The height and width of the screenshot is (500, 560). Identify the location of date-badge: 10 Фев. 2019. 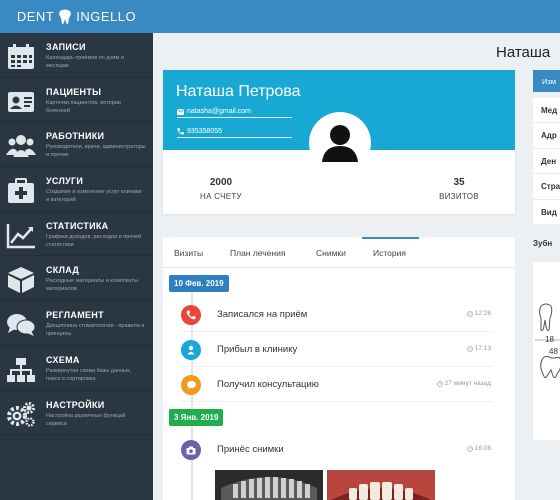
(199, 283).